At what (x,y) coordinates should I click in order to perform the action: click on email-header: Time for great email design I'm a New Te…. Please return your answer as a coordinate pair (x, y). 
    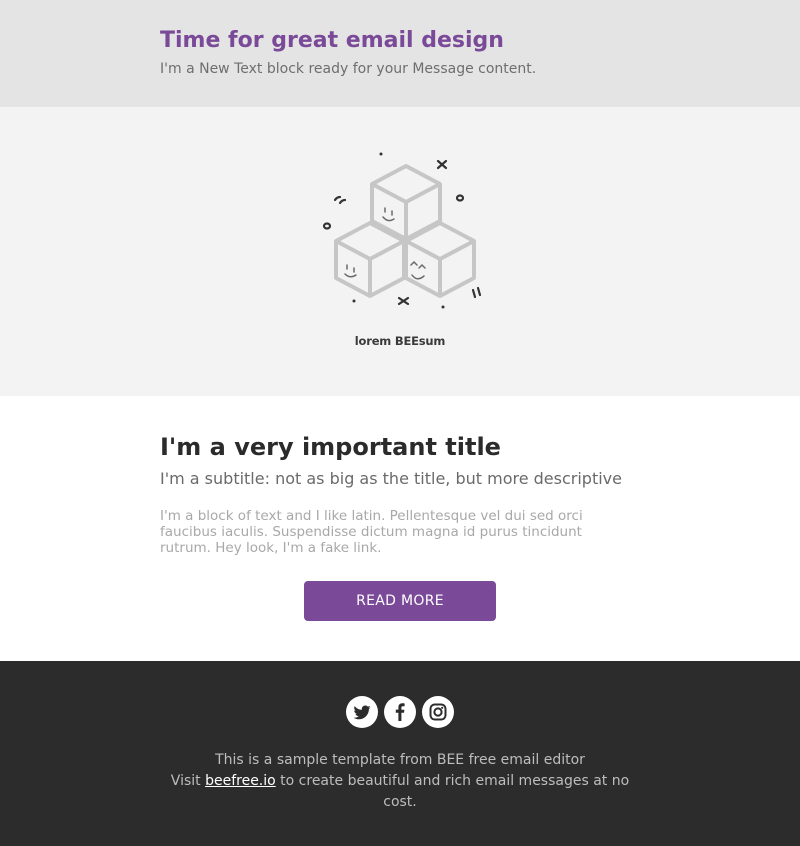
    Looking at the image, I should click on (400, 53).